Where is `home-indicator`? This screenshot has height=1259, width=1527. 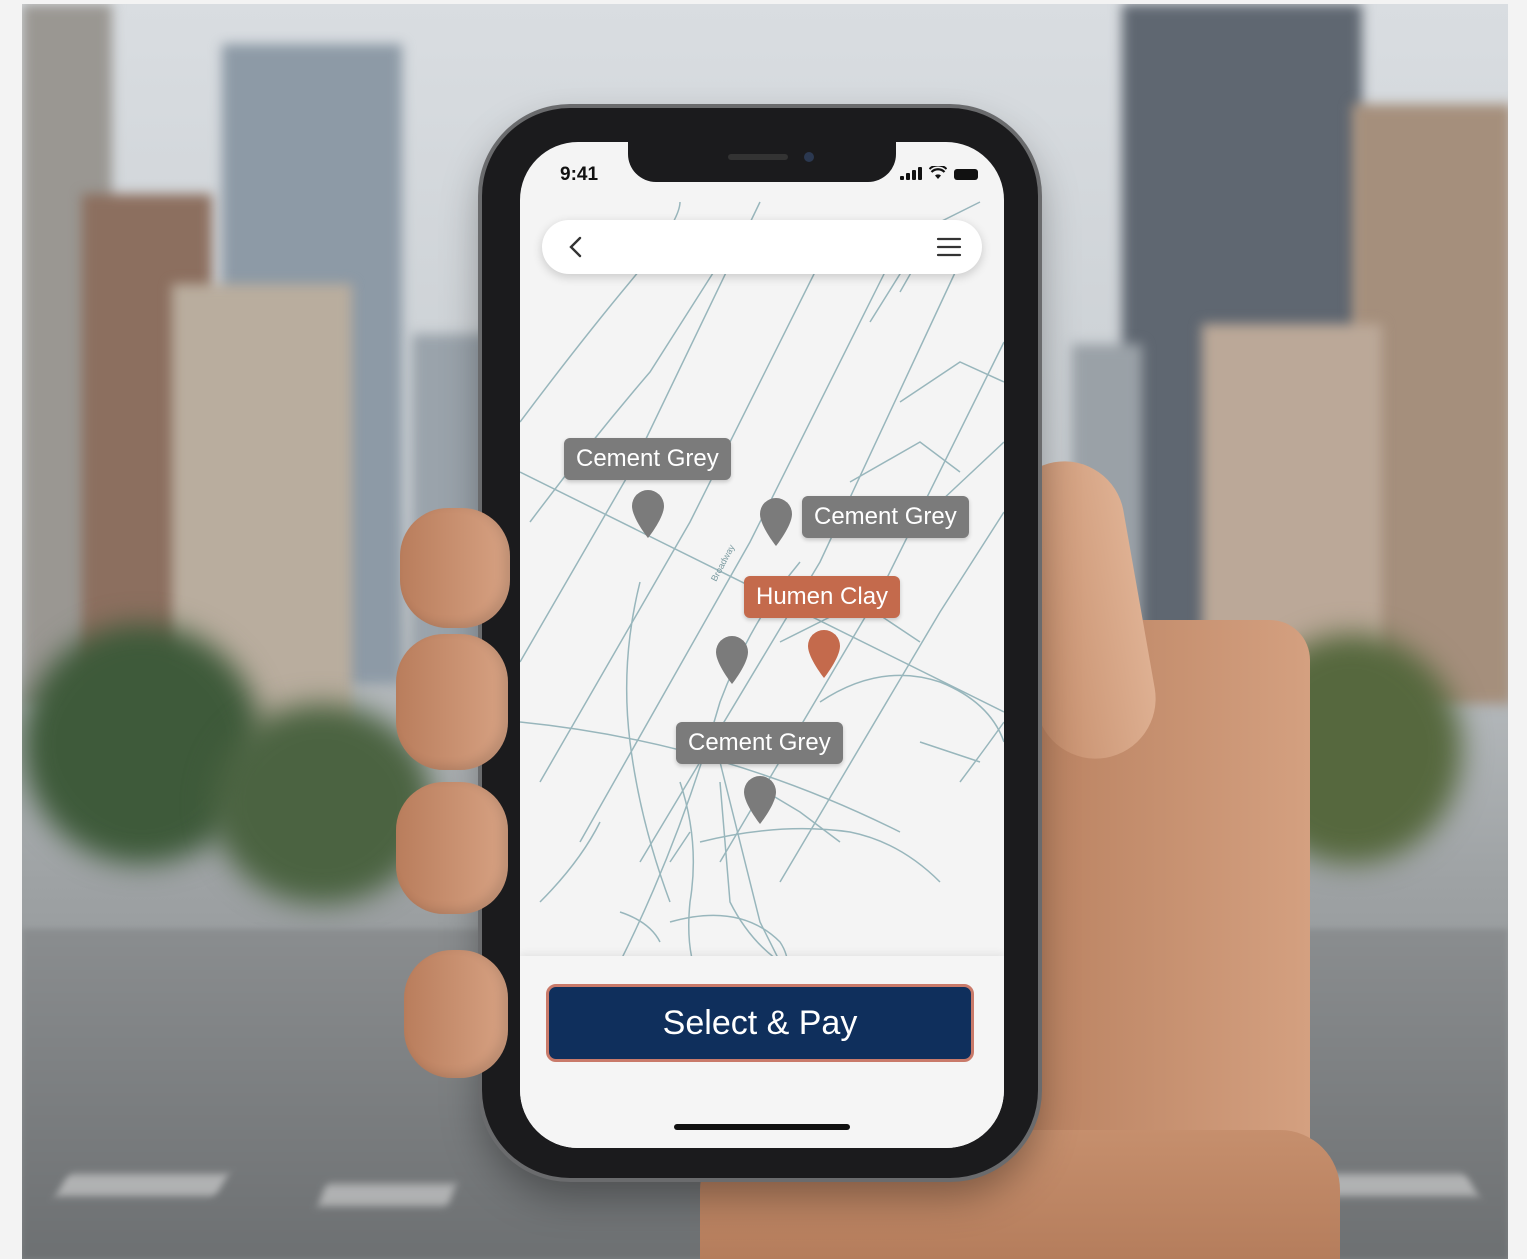
home-indicator is located at coordinates (762, 1127).